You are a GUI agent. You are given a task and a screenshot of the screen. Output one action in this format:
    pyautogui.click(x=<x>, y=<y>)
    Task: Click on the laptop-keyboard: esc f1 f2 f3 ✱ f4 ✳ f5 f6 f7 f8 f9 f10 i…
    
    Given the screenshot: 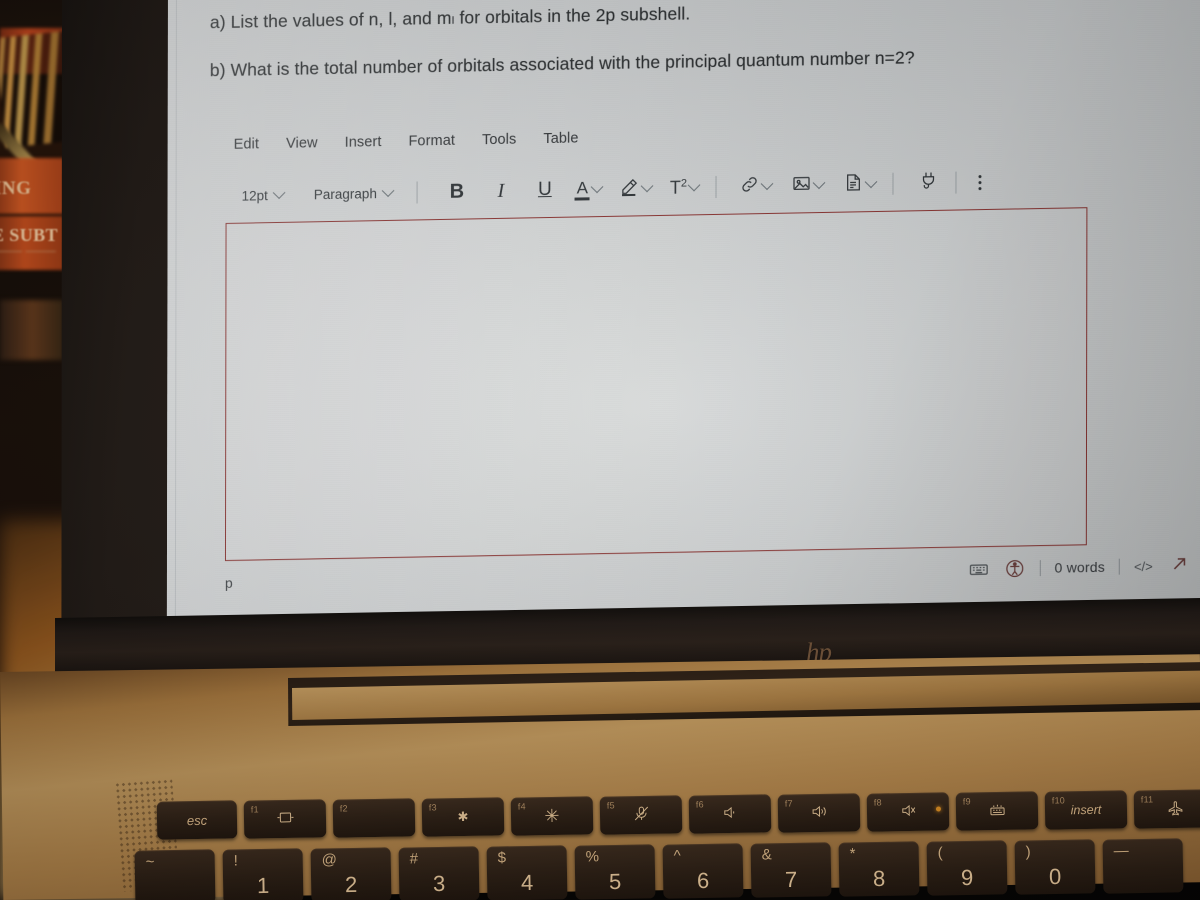 What is the action you would take?
    pyautogui.click(x=600, y=837)
    